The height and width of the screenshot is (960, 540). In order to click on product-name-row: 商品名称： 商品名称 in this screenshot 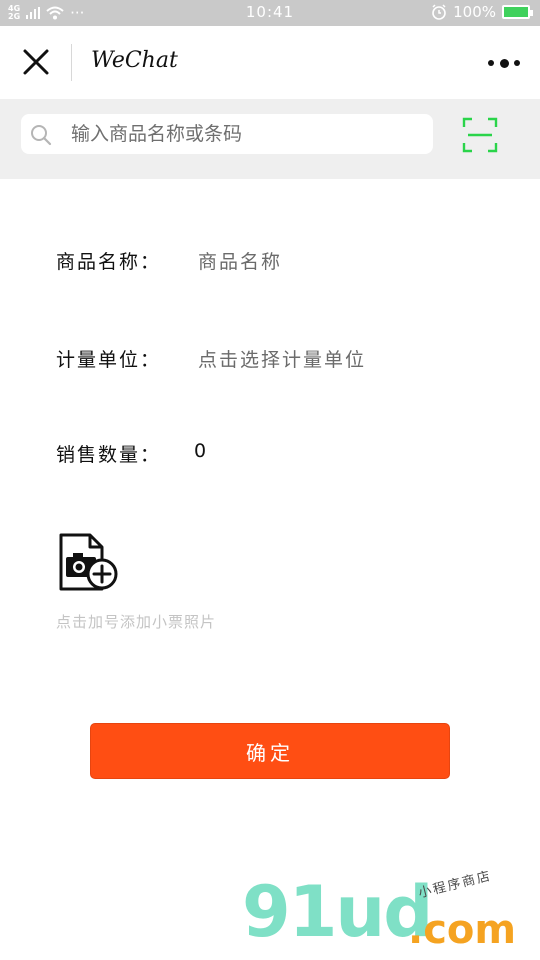, I will do `click(168, 260)`.